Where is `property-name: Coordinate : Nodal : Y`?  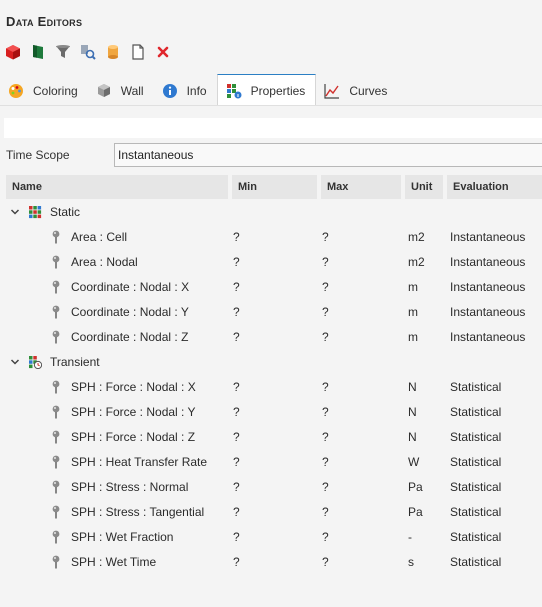 property-name: Coordinate : Nodal : Y is located at coordinates (130, 311).